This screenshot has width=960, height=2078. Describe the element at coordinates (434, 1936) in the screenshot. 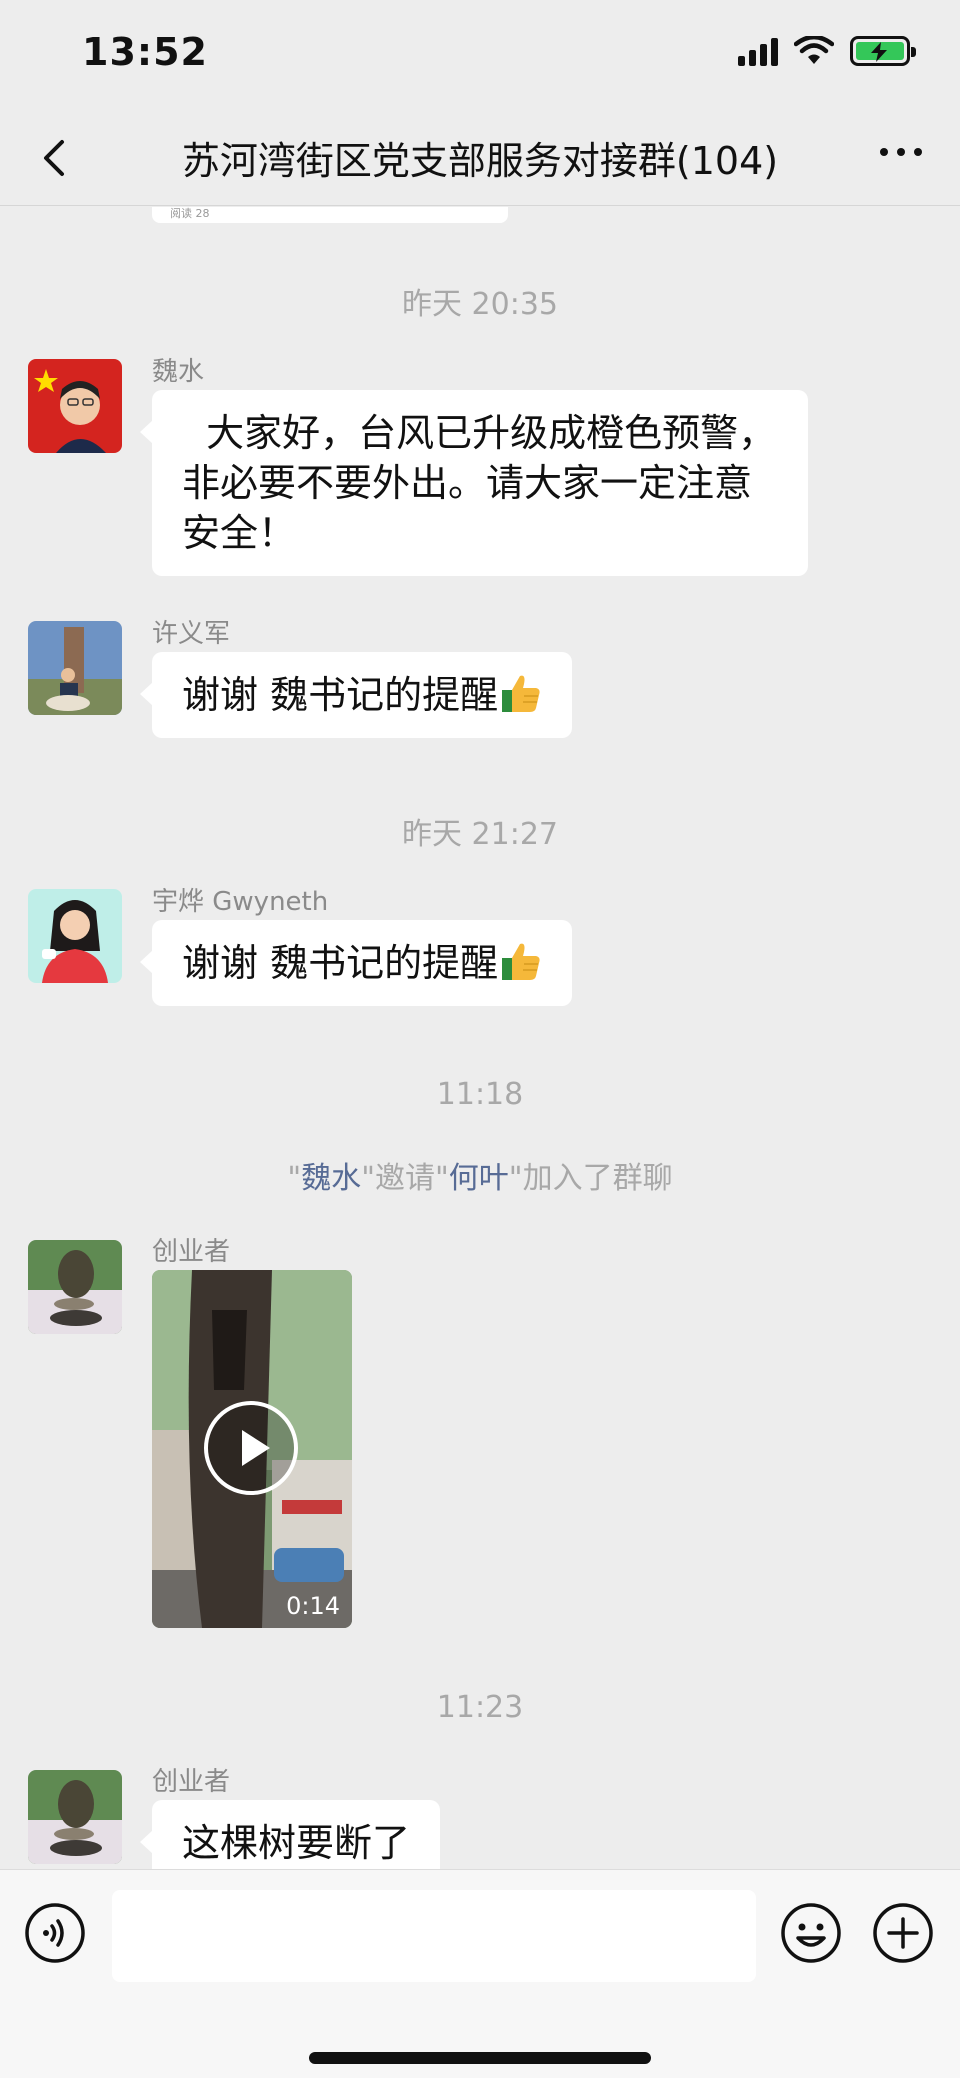

I see `message-input` at that location.